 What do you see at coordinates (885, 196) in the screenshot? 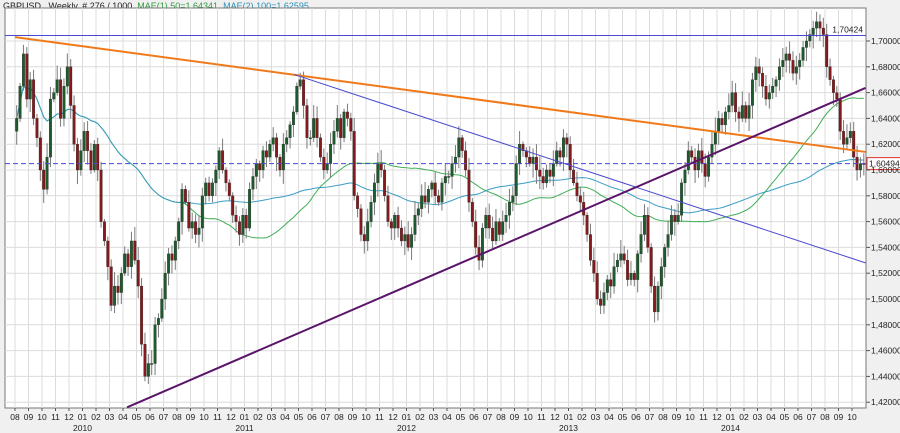
I see `y-tick-label: 1,58000` at bounding box center [885, 196].